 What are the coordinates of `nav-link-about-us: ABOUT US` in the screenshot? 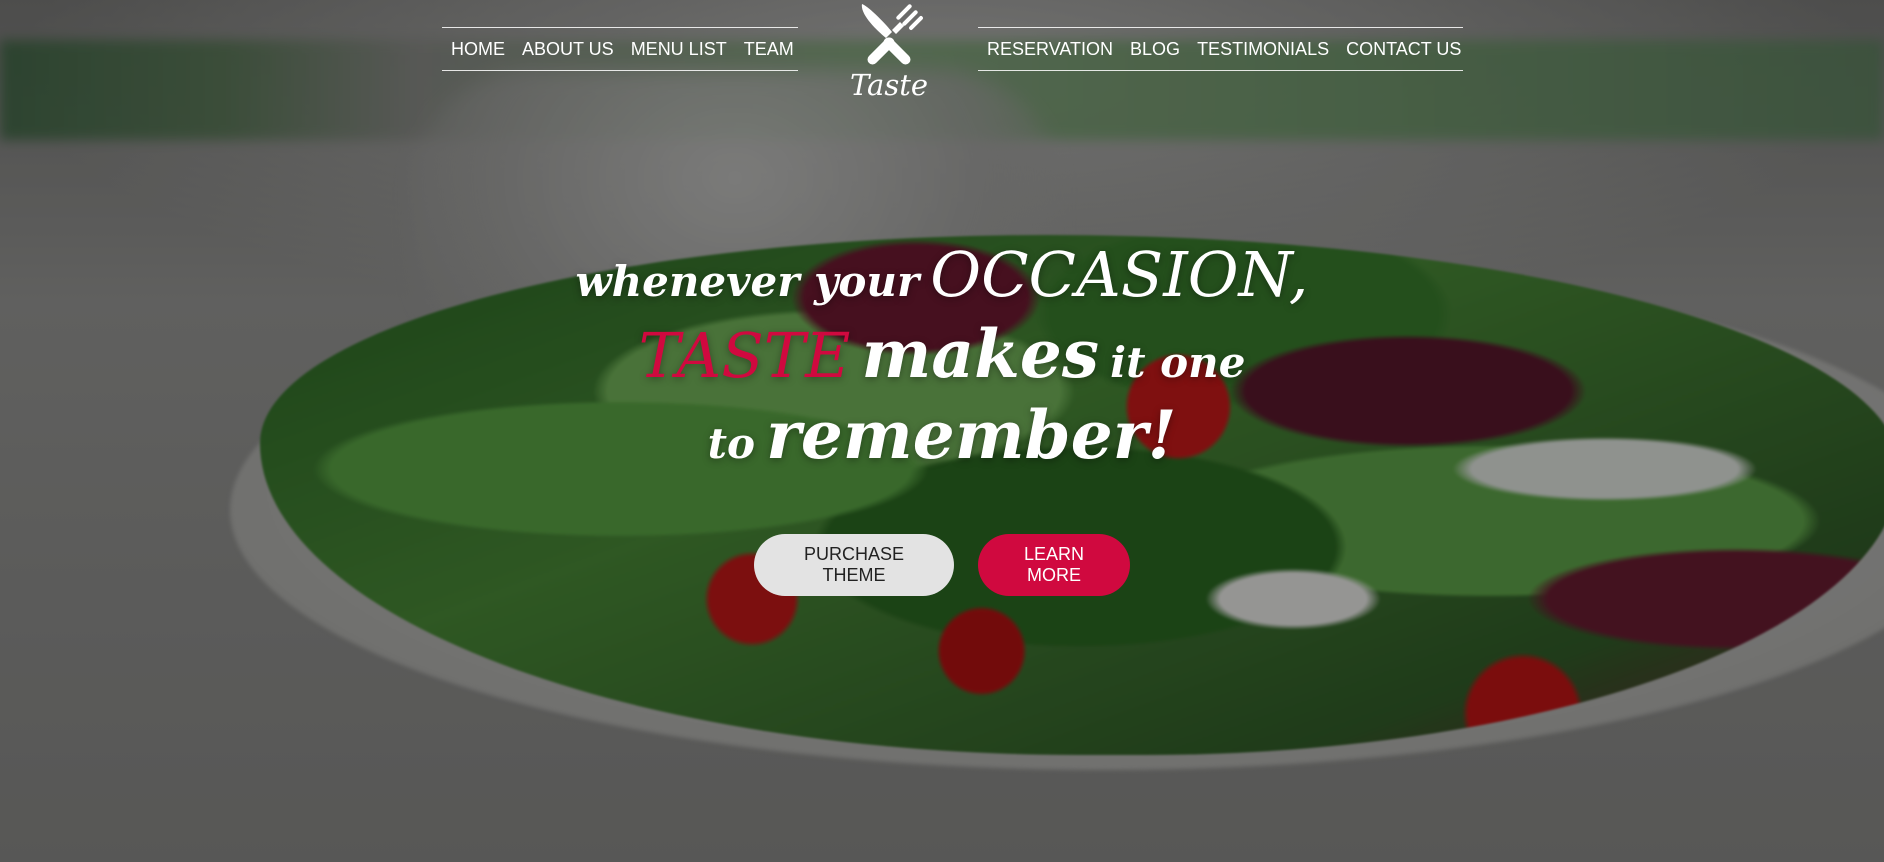 It's located at (568, 49).